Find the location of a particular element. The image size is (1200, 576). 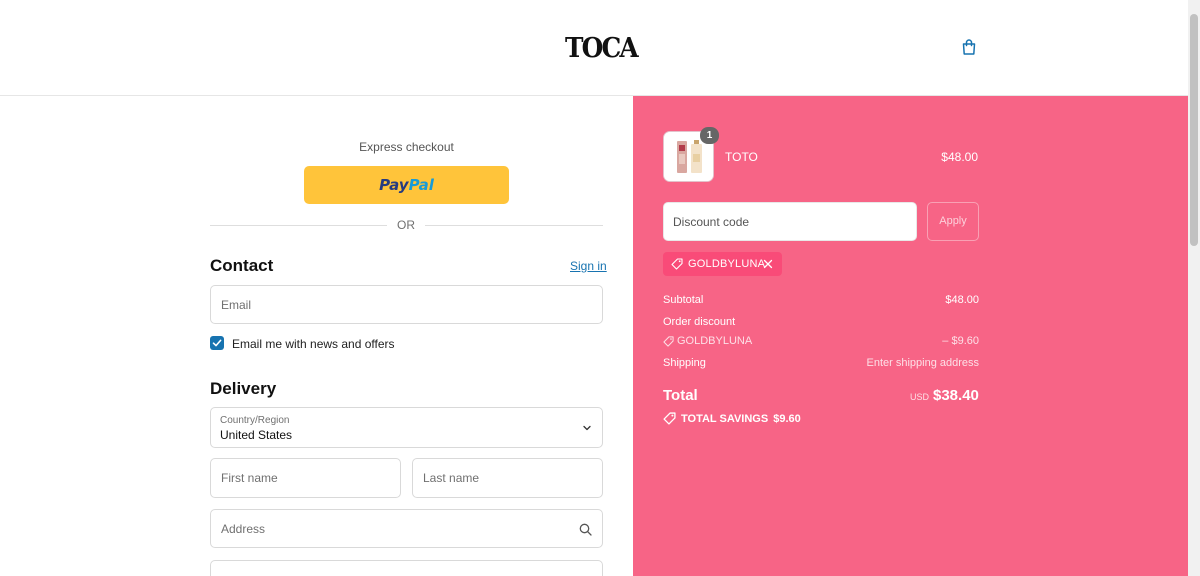

last-name-placeholder: Last name is located at coordinates (451, 478).